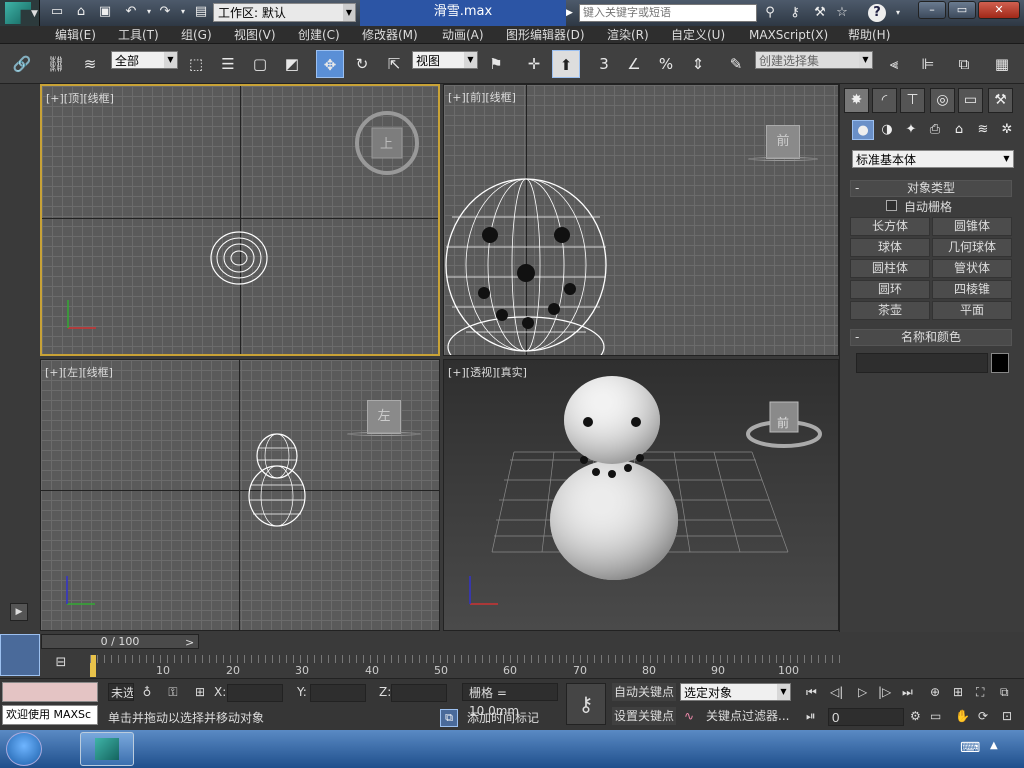 The height and width of the screenshot is (768, 1024). What do you see at coordinates (534, 64) in the screenshot?
I see `select-and-manipulate-icon: ✛` at bounding box center [534, 64].